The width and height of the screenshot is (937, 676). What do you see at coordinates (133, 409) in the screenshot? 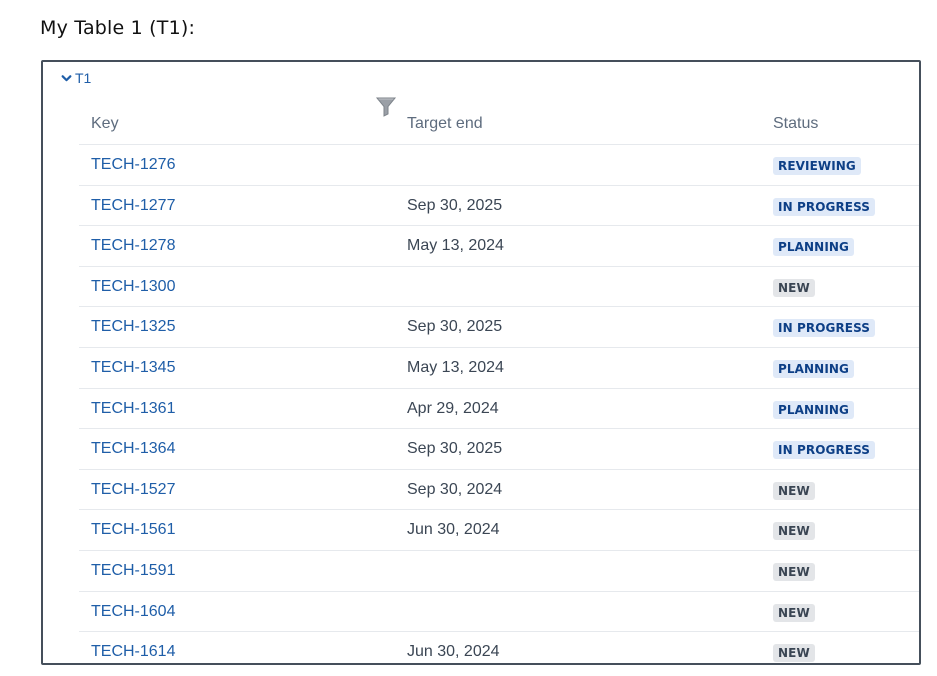
I see `issue-key-link: TECH-1361` at bounding box center [133, 409].